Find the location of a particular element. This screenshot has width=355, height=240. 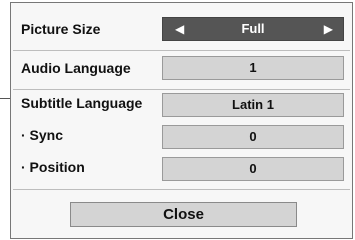

close-button: Close is located at coordinates (183, 214).